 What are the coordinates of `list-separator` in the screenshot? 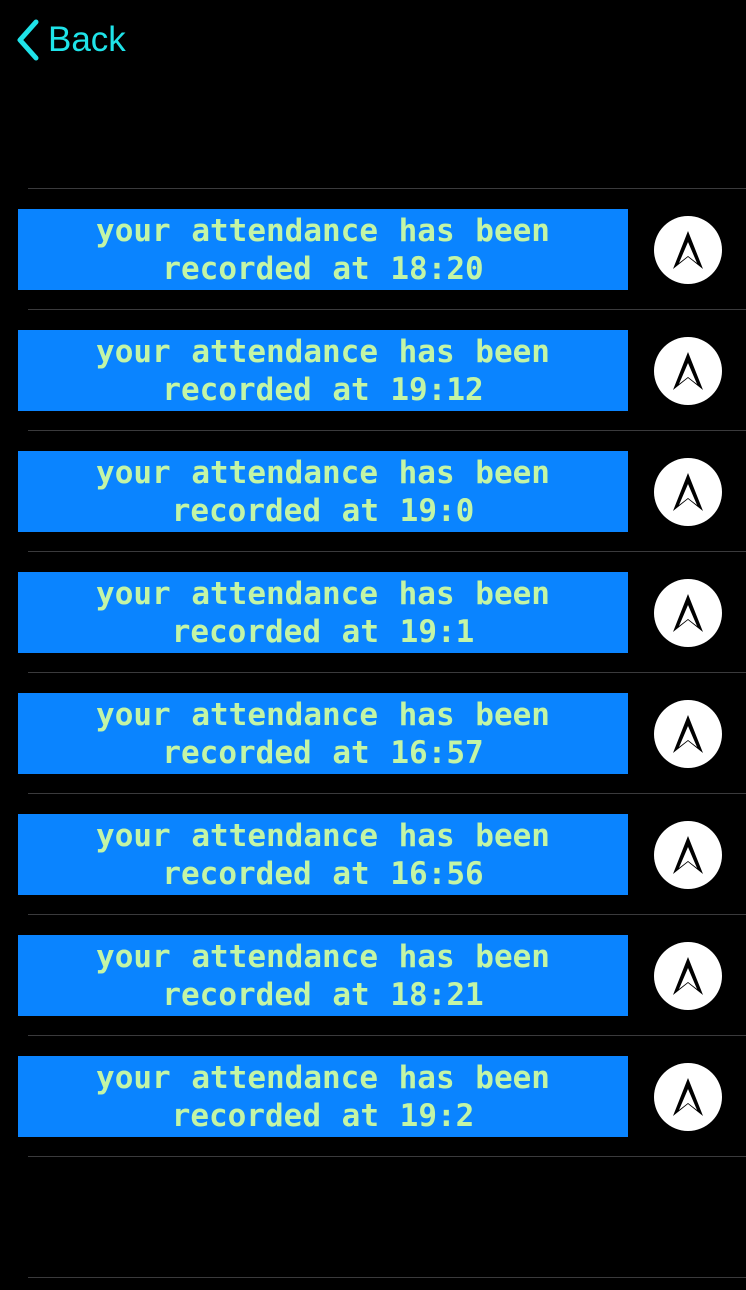 It's located at (387, 1277).